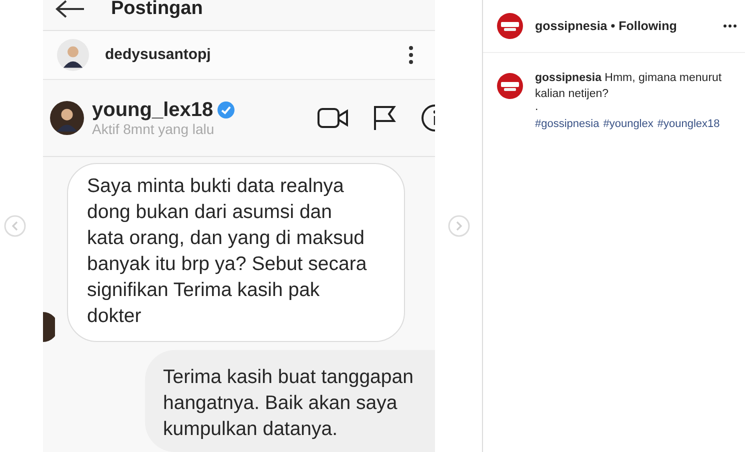  Describe the element at coordinates (70, 10) in the screenshot. I see `back-icon` at that location.